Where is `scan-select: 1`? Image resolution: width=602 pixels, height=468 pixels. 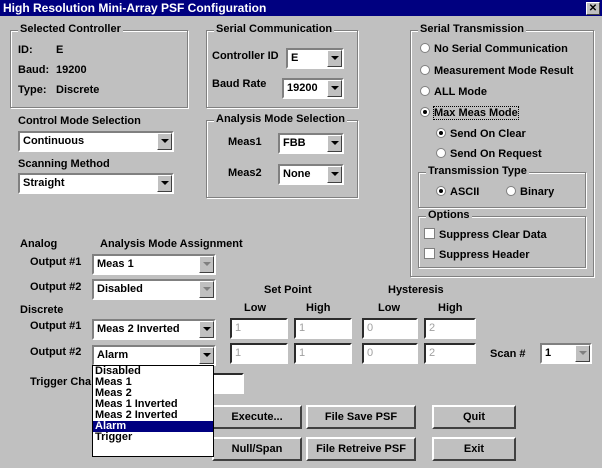 scan-select: 1 is located at coordinates (566, 353).